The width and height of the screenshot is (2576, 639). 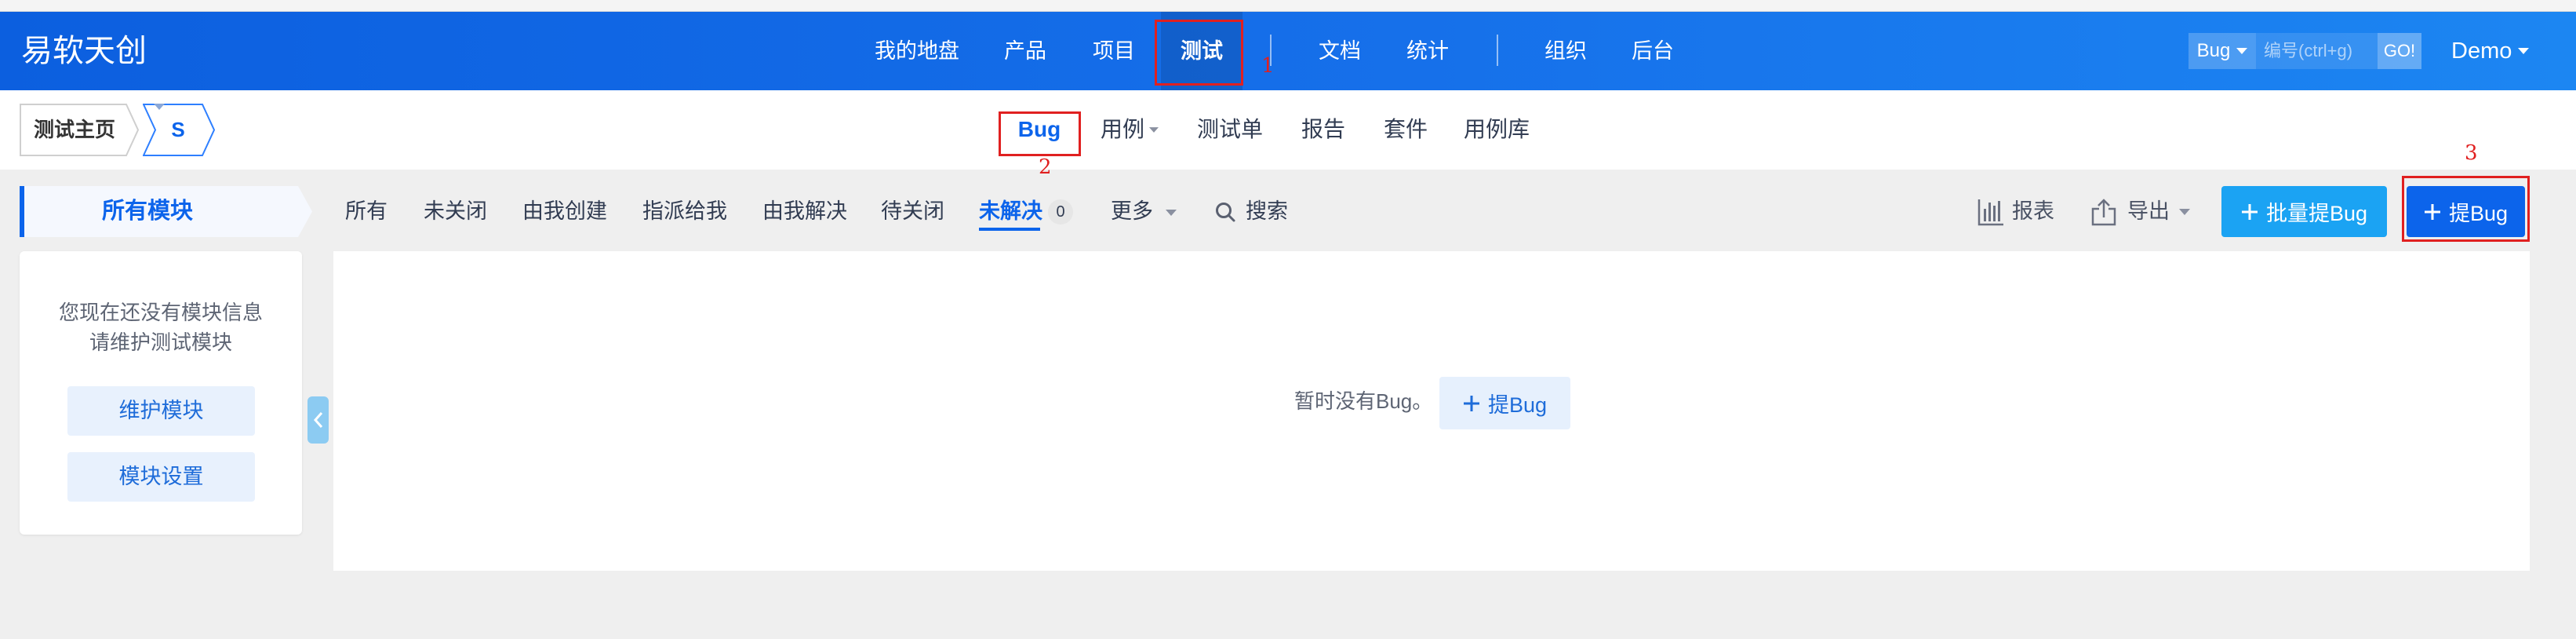 What do you see at coordinates (1990, 212) in the screenshot?
I see `bar-chart-icon` at bounding box center [1990, 212].